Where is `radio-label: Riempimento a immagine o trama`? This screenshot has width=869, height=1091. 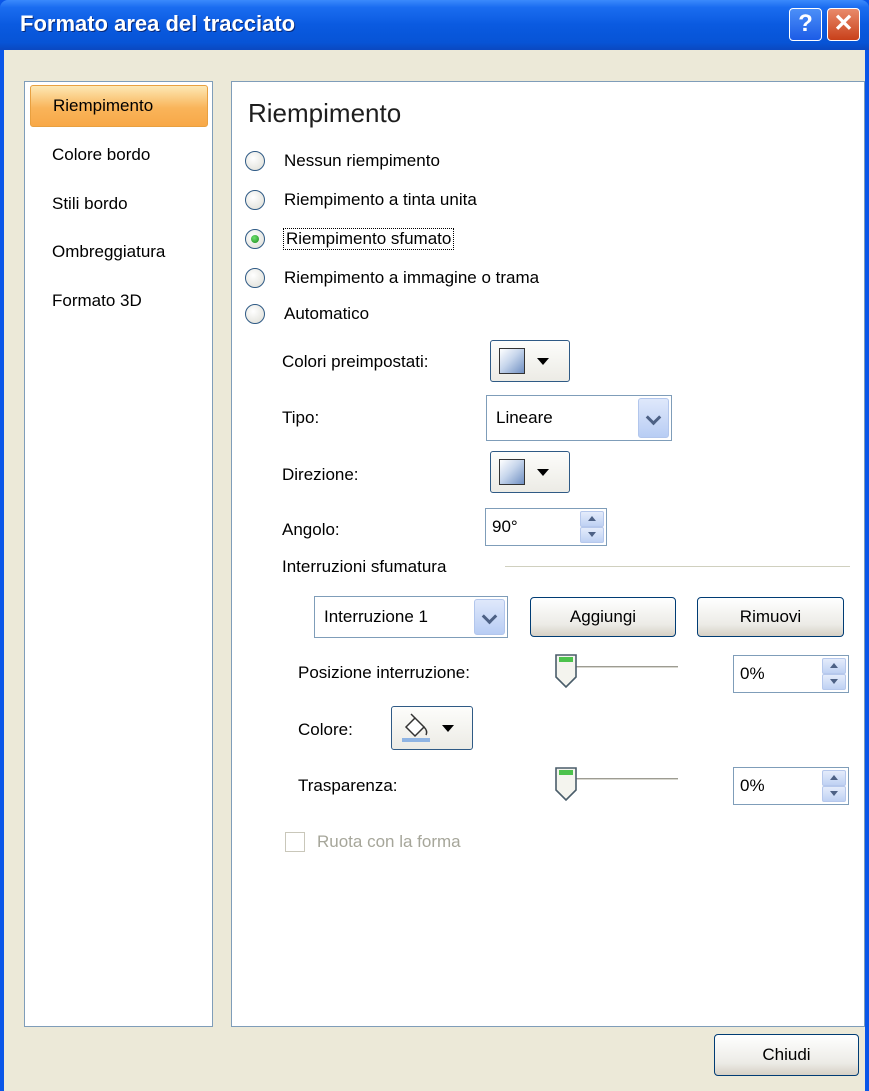
radio-label: Riempimento a immagine o trama is located at coordinates (412, 277).